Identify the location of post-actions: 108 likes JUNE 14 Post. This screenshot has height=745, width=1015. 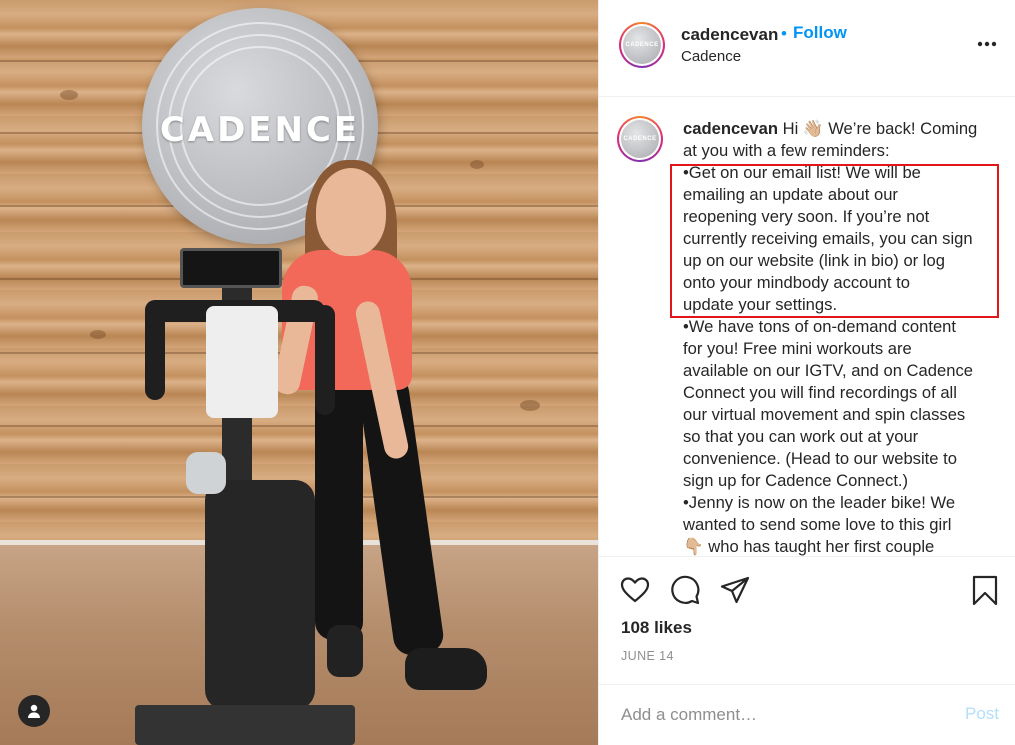
(807, 646).